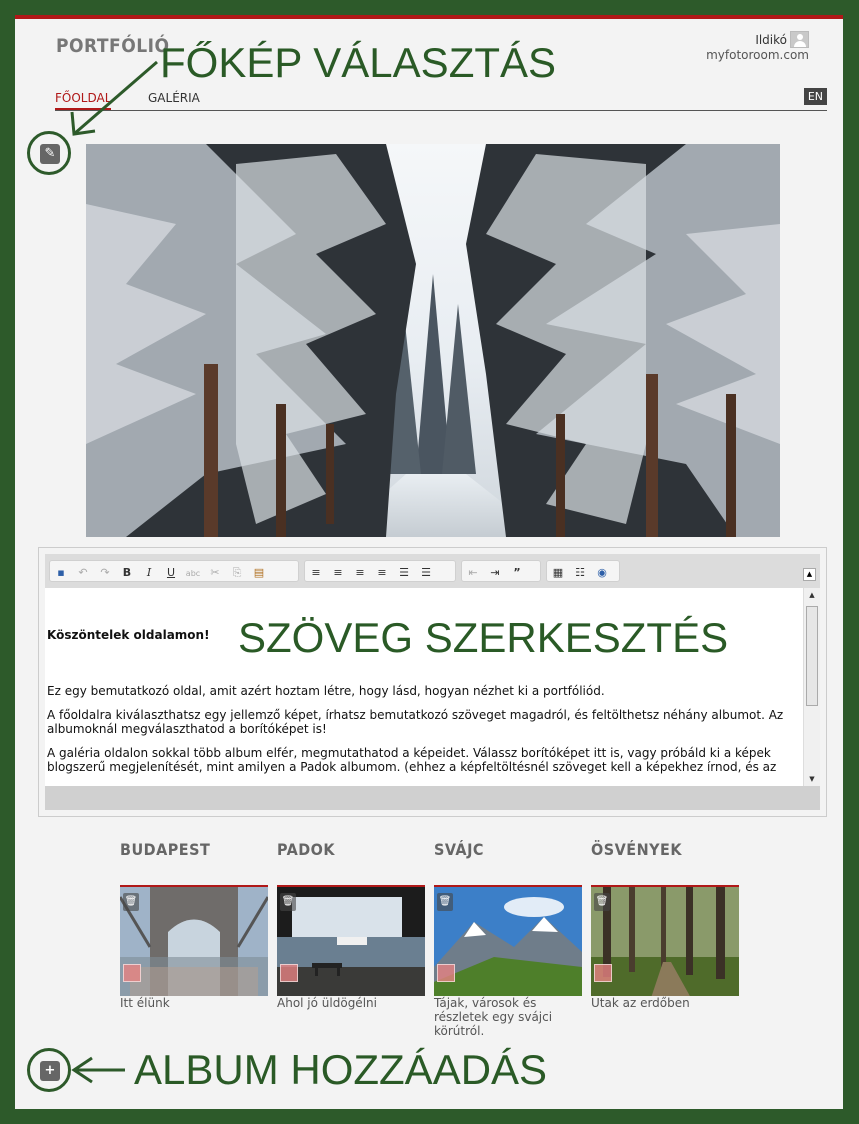 The width and height of the screenshot is (859, 1124). What do you see at coordinates (114, 572) in the screenshot?
I see `annotation-arrows` at bounding box center [114, 572].